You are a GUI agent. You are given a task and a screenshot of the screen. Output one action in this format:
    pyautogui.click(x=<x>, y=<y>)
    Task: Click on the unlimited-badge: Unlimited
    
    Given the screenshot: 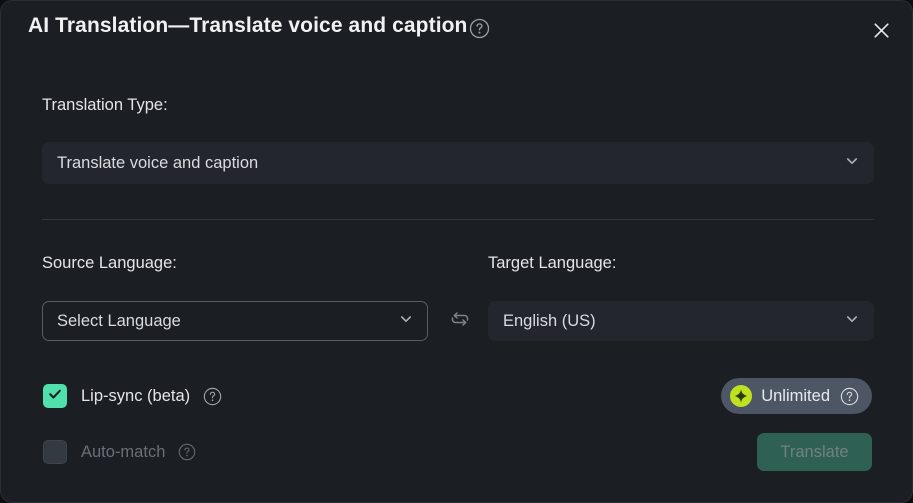 What is the action you would take?
    pyautogui.click(x=796, y=396)
    